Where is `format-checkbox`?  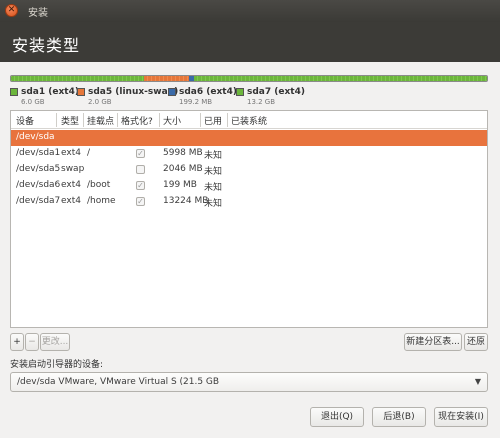
format-checkbox is located at coordinates (140, 169).